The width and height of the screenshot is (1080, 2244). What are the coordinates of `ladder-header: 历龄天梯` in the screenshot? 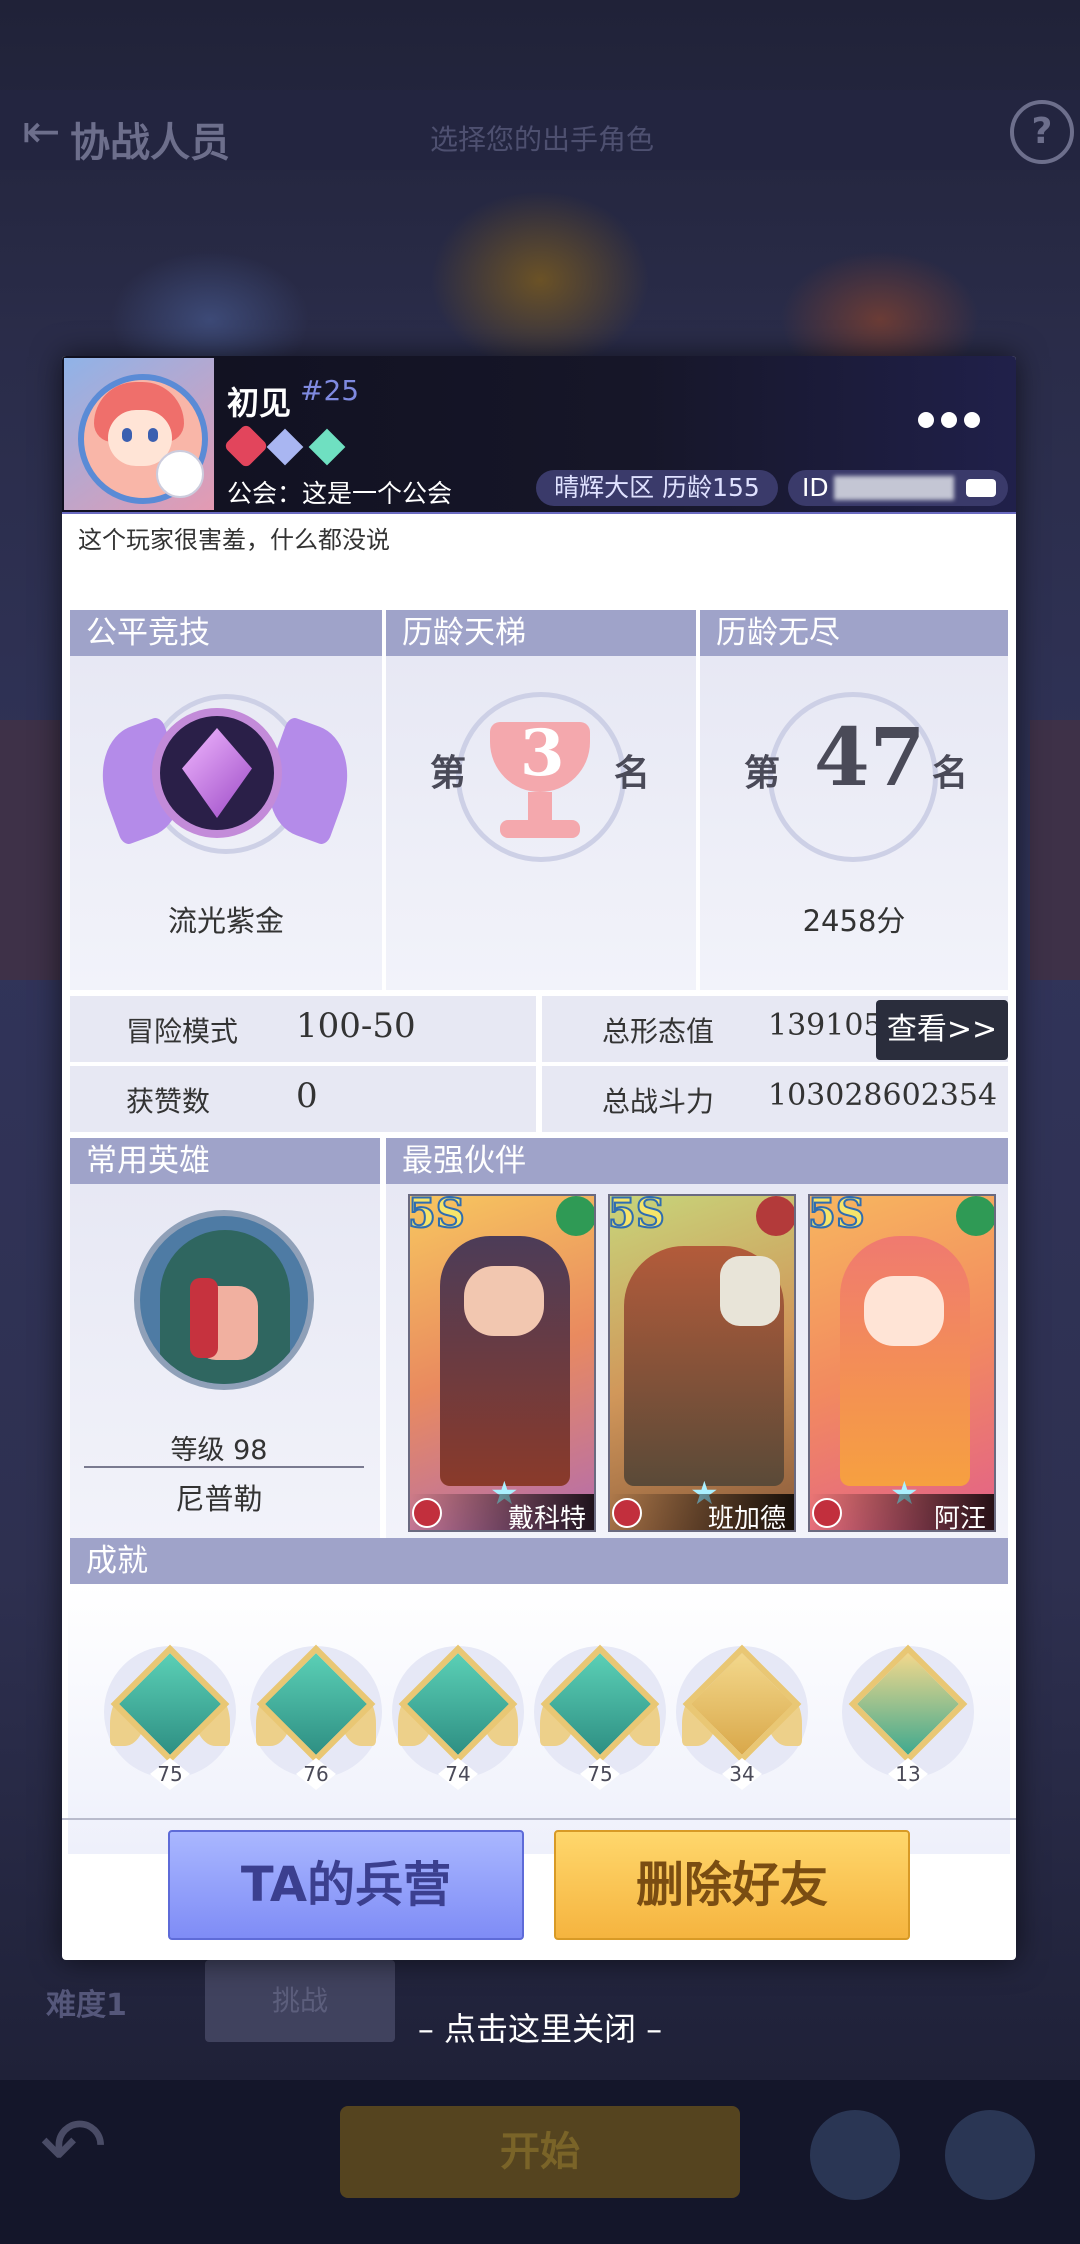 It's located at (541, 633).